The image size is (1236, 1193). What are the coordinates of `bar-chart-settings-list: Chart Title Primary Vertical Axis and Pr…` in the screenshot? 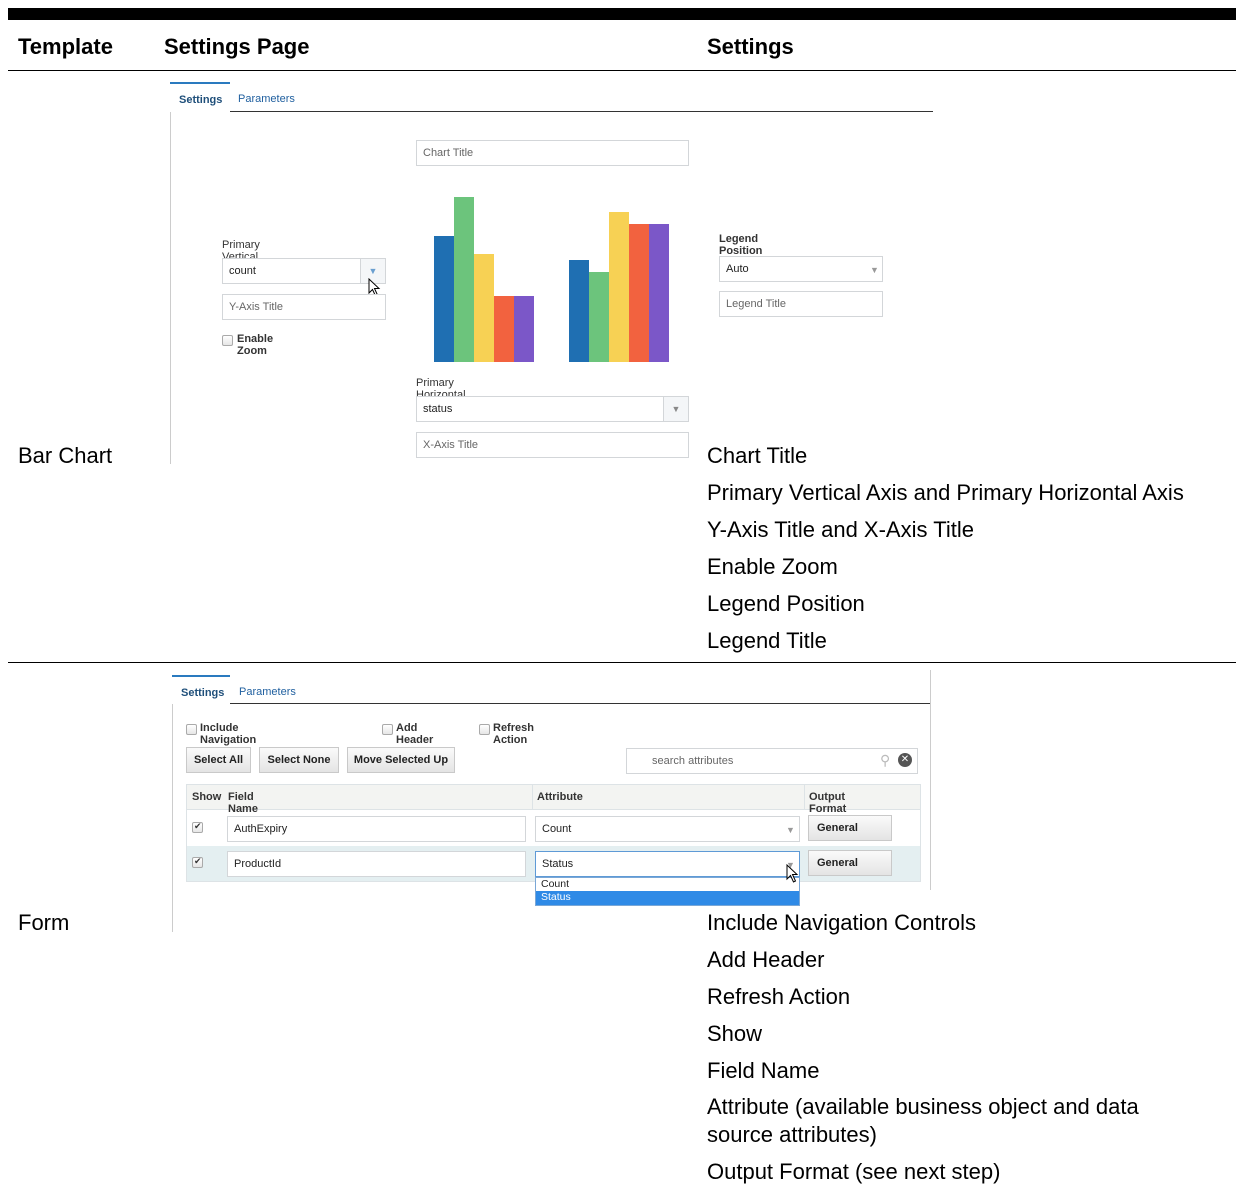 It's located at (945, 548).